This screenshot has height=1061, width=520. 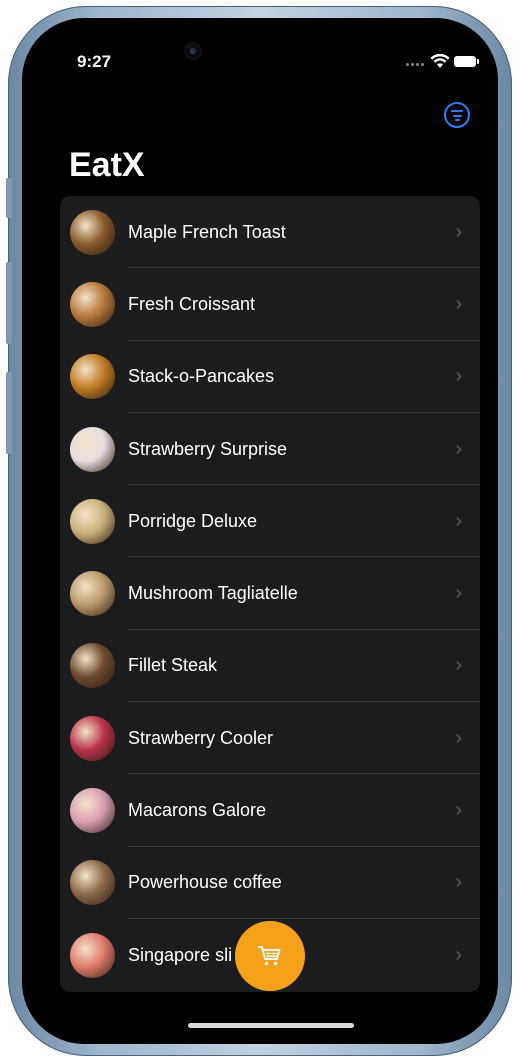 I want to click on home-indicator, so click(x=271, y=1025).